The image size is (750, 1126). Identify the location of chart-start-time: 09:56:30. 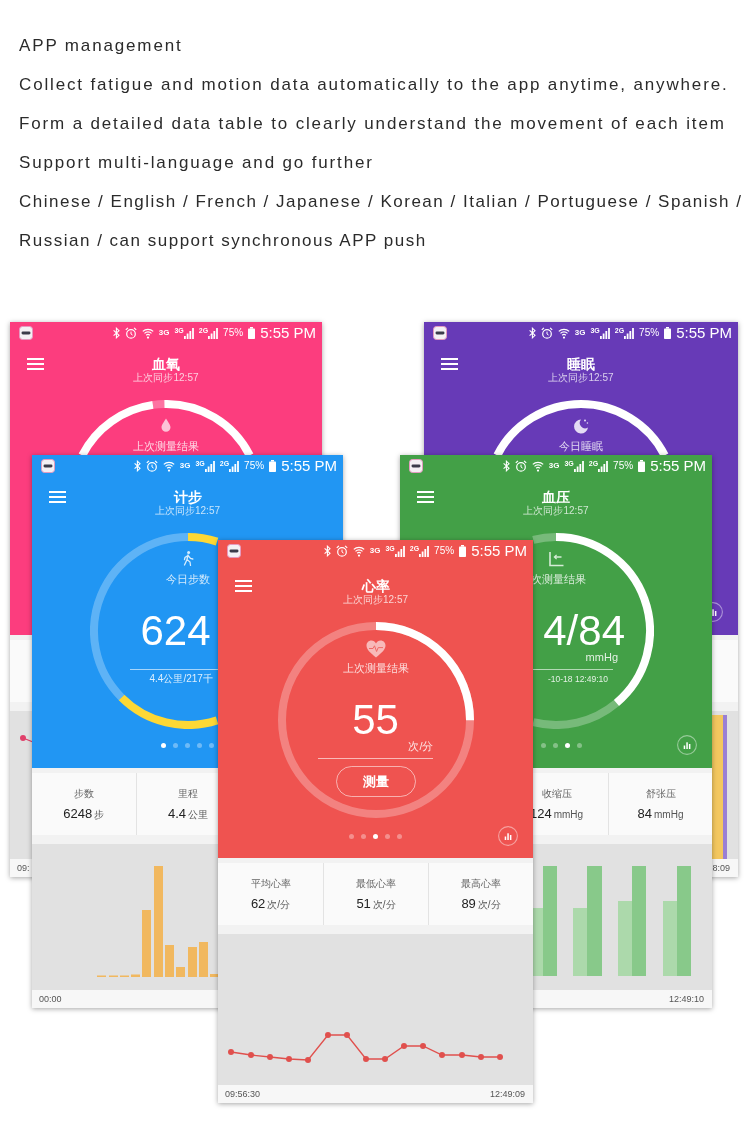
(243, 1094).